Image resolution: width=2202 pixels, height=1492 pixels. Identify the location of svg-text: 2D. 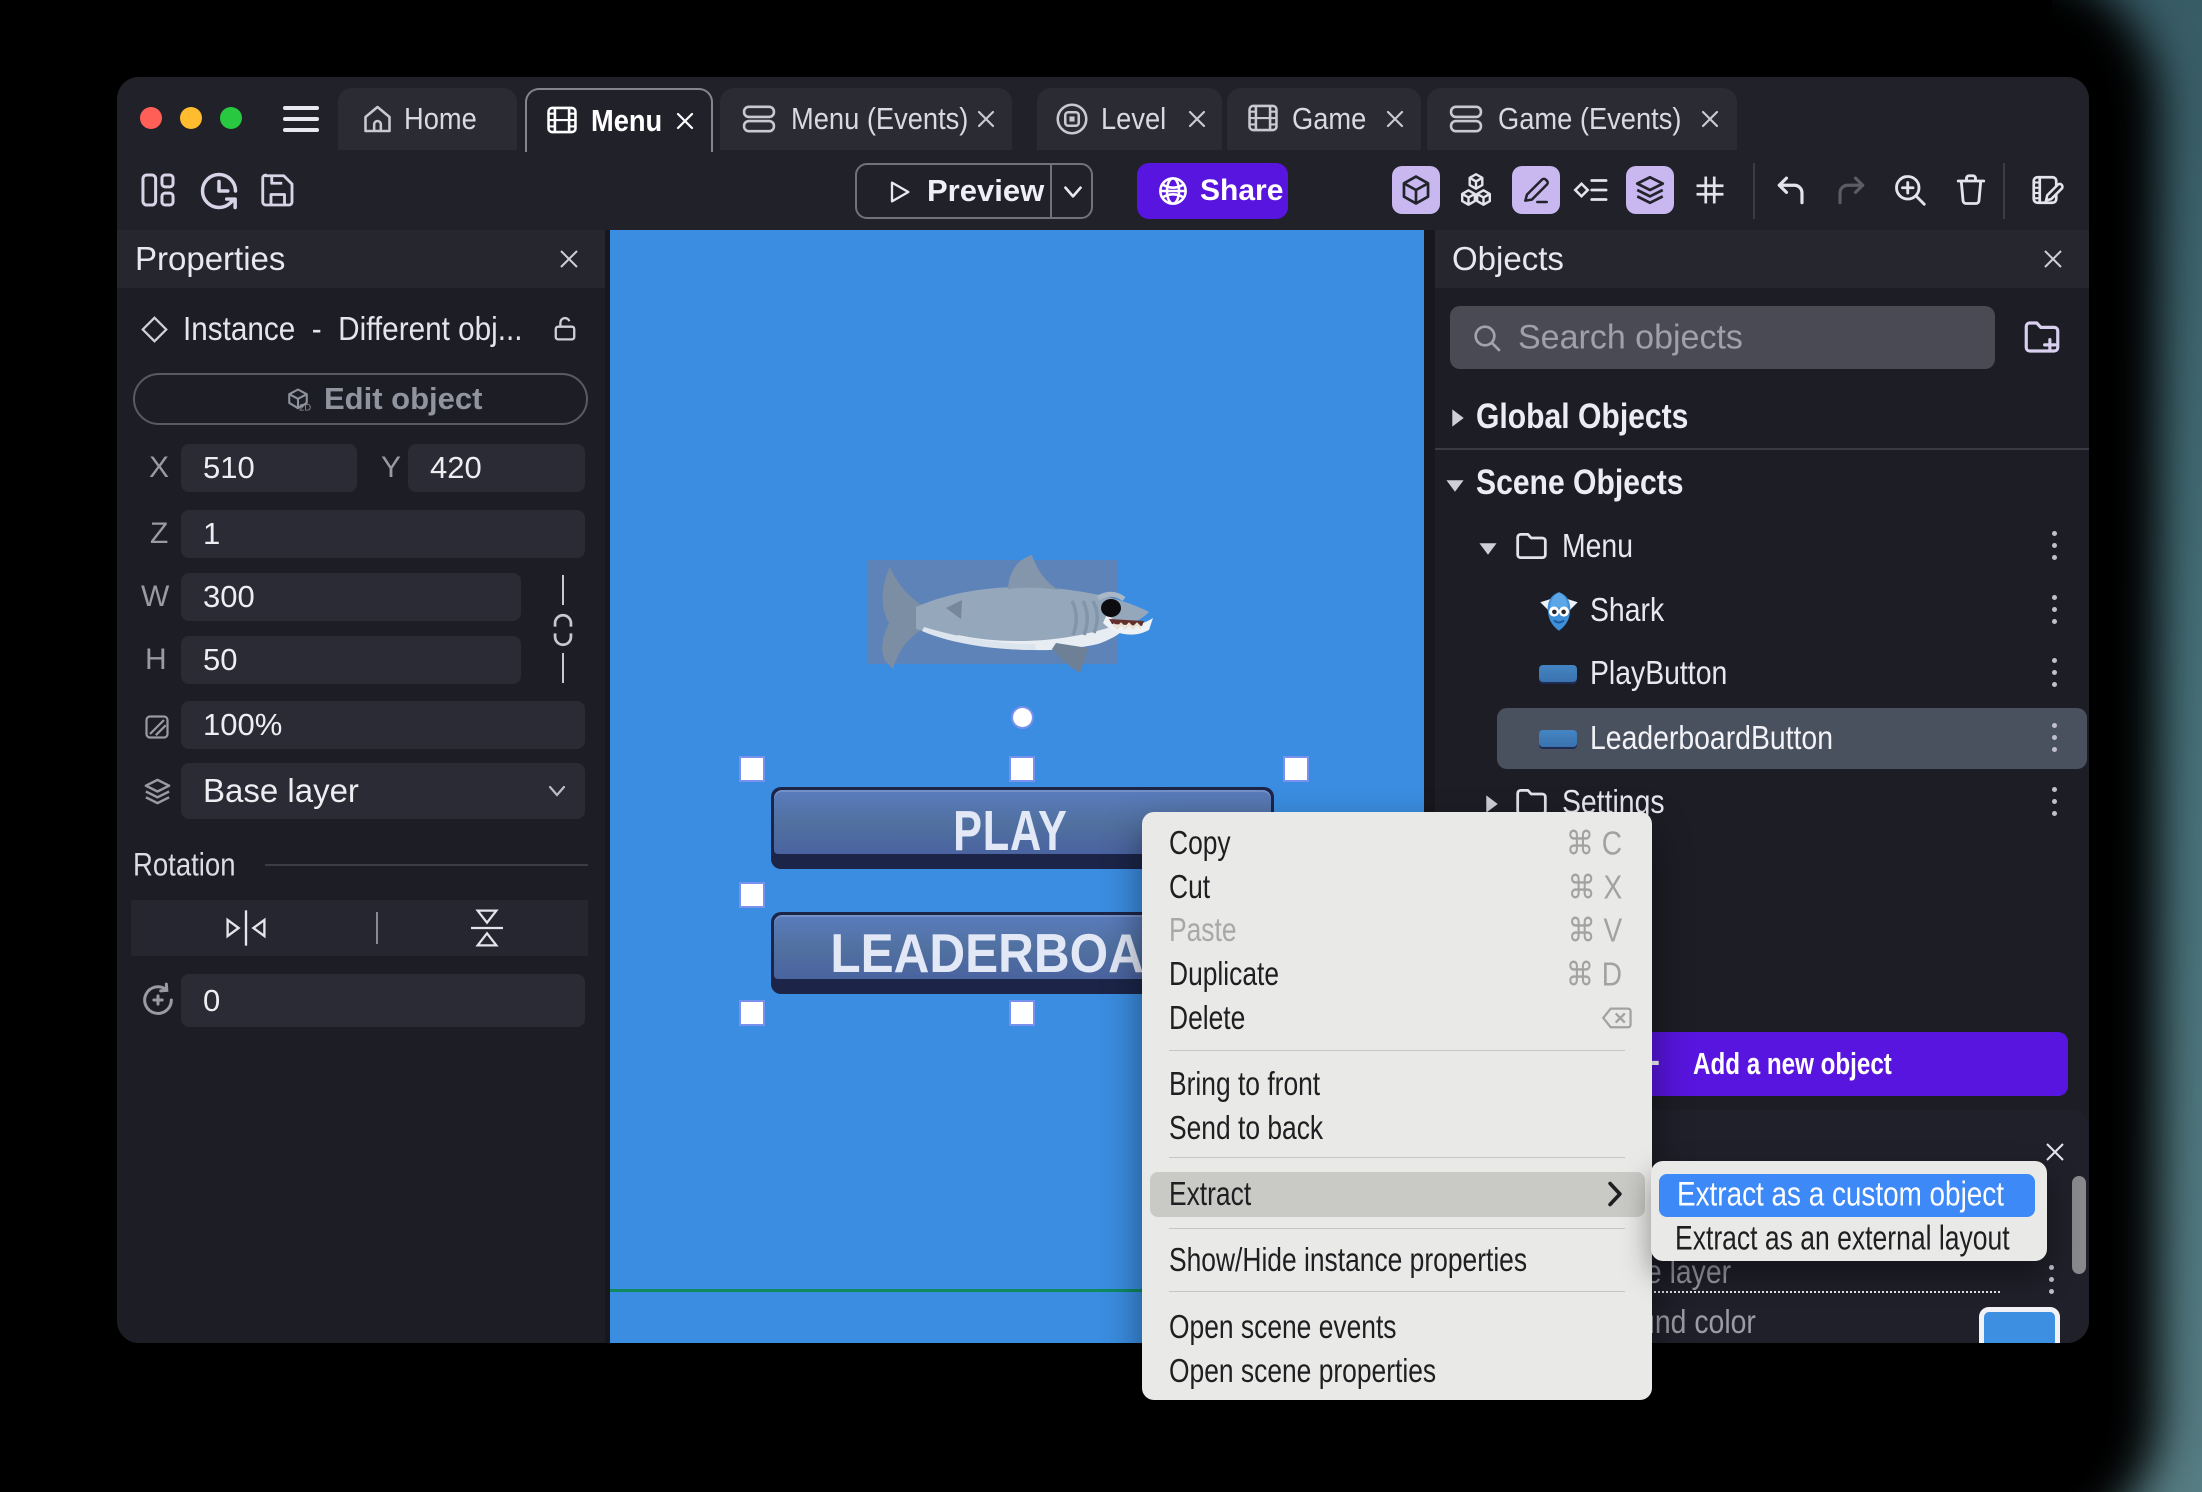
(305, 408).